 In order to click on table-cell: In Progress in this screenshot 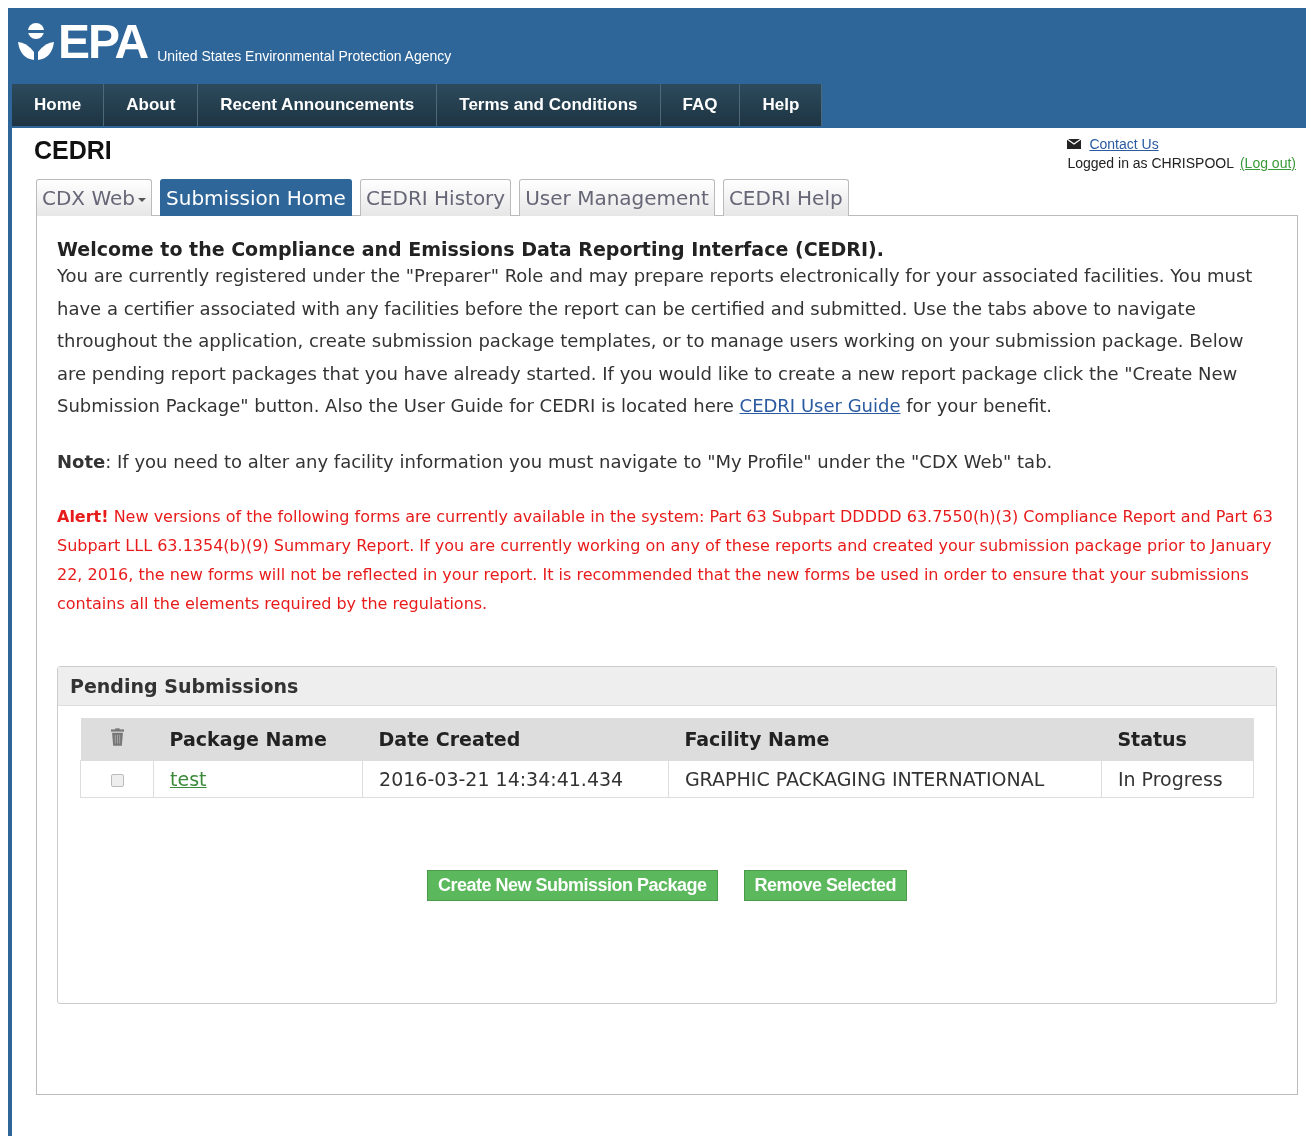, I will do `click(1170, 778)`.